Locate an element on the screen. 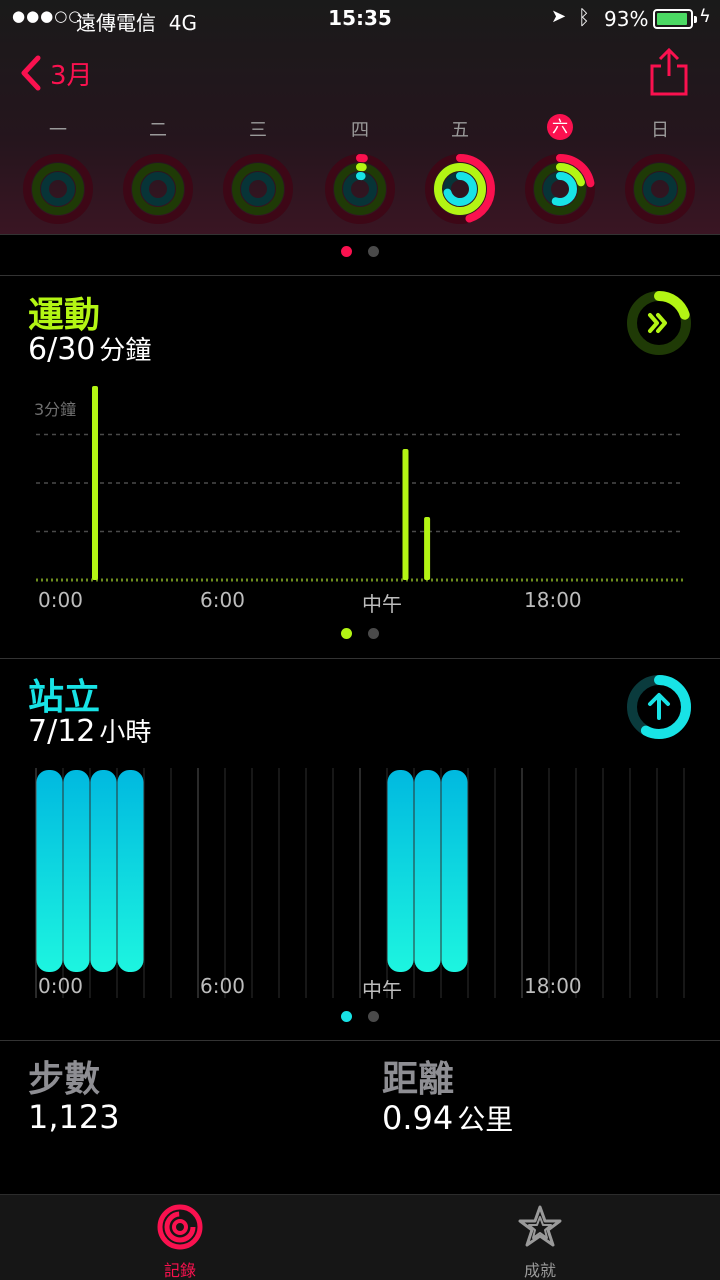  tab-achievements: 成就 is located at coordinates (540, 1237).